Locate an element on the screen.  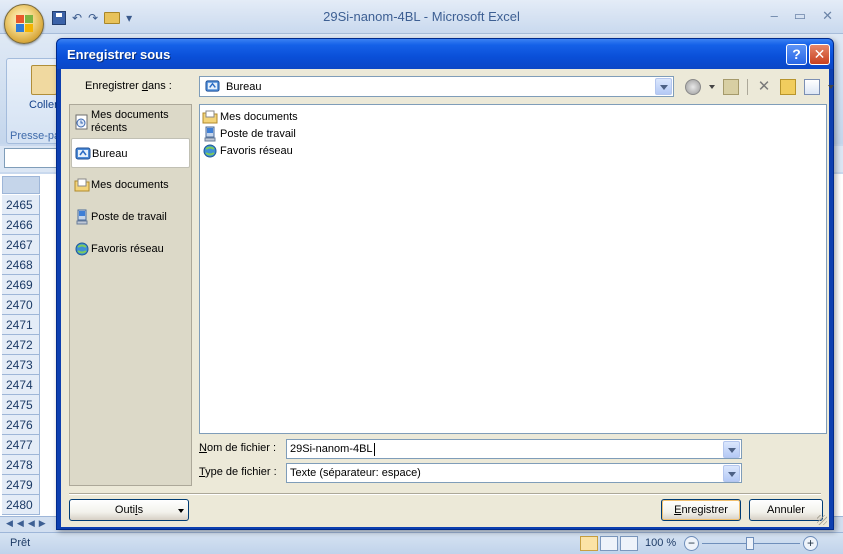
cancel-button: Annuler is located at coordinates (786, 510).